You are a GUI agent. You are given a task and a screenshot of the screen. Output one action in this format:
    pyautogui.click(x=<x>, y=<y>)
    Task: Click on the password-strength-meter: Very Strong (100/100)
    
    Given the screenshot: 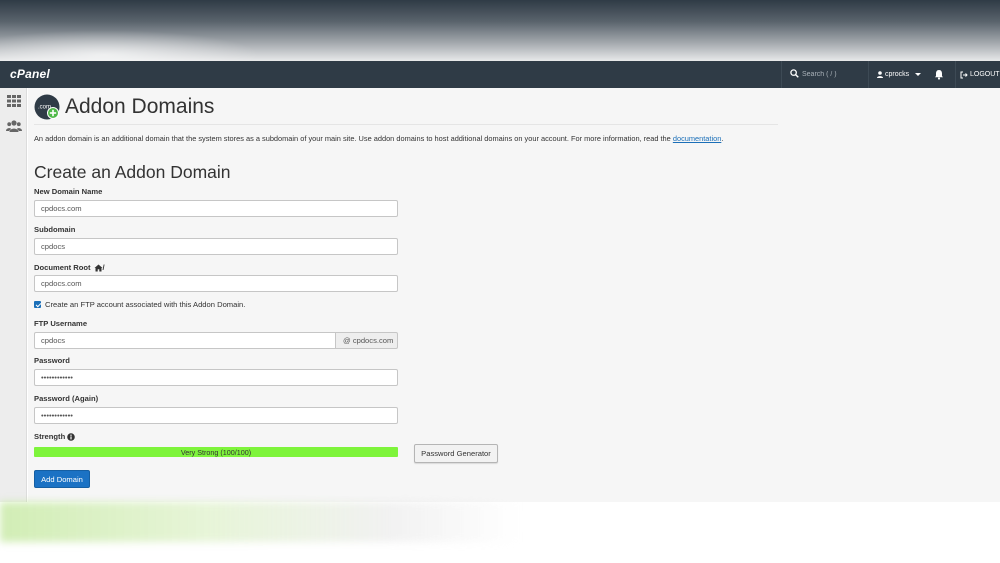 What is the action you would take?
    pyautogui.click(x=216, y=452)
    